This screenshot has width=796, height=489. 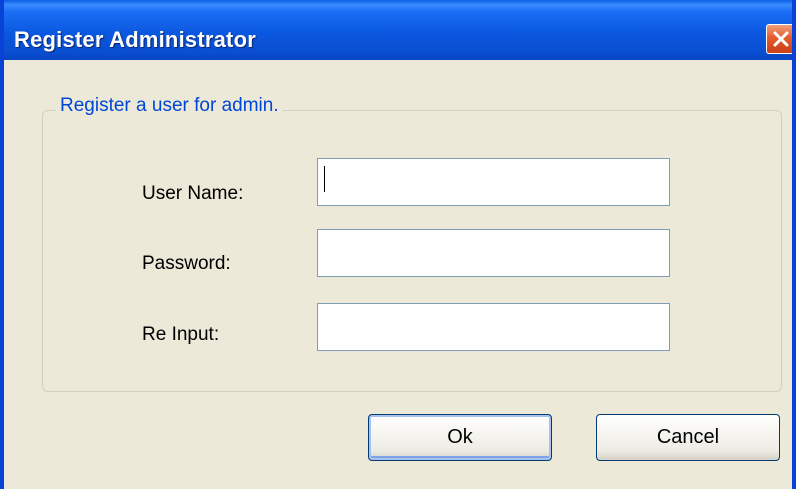 I want to click on window-title: Register Administrator, so click(x=135, y=39).